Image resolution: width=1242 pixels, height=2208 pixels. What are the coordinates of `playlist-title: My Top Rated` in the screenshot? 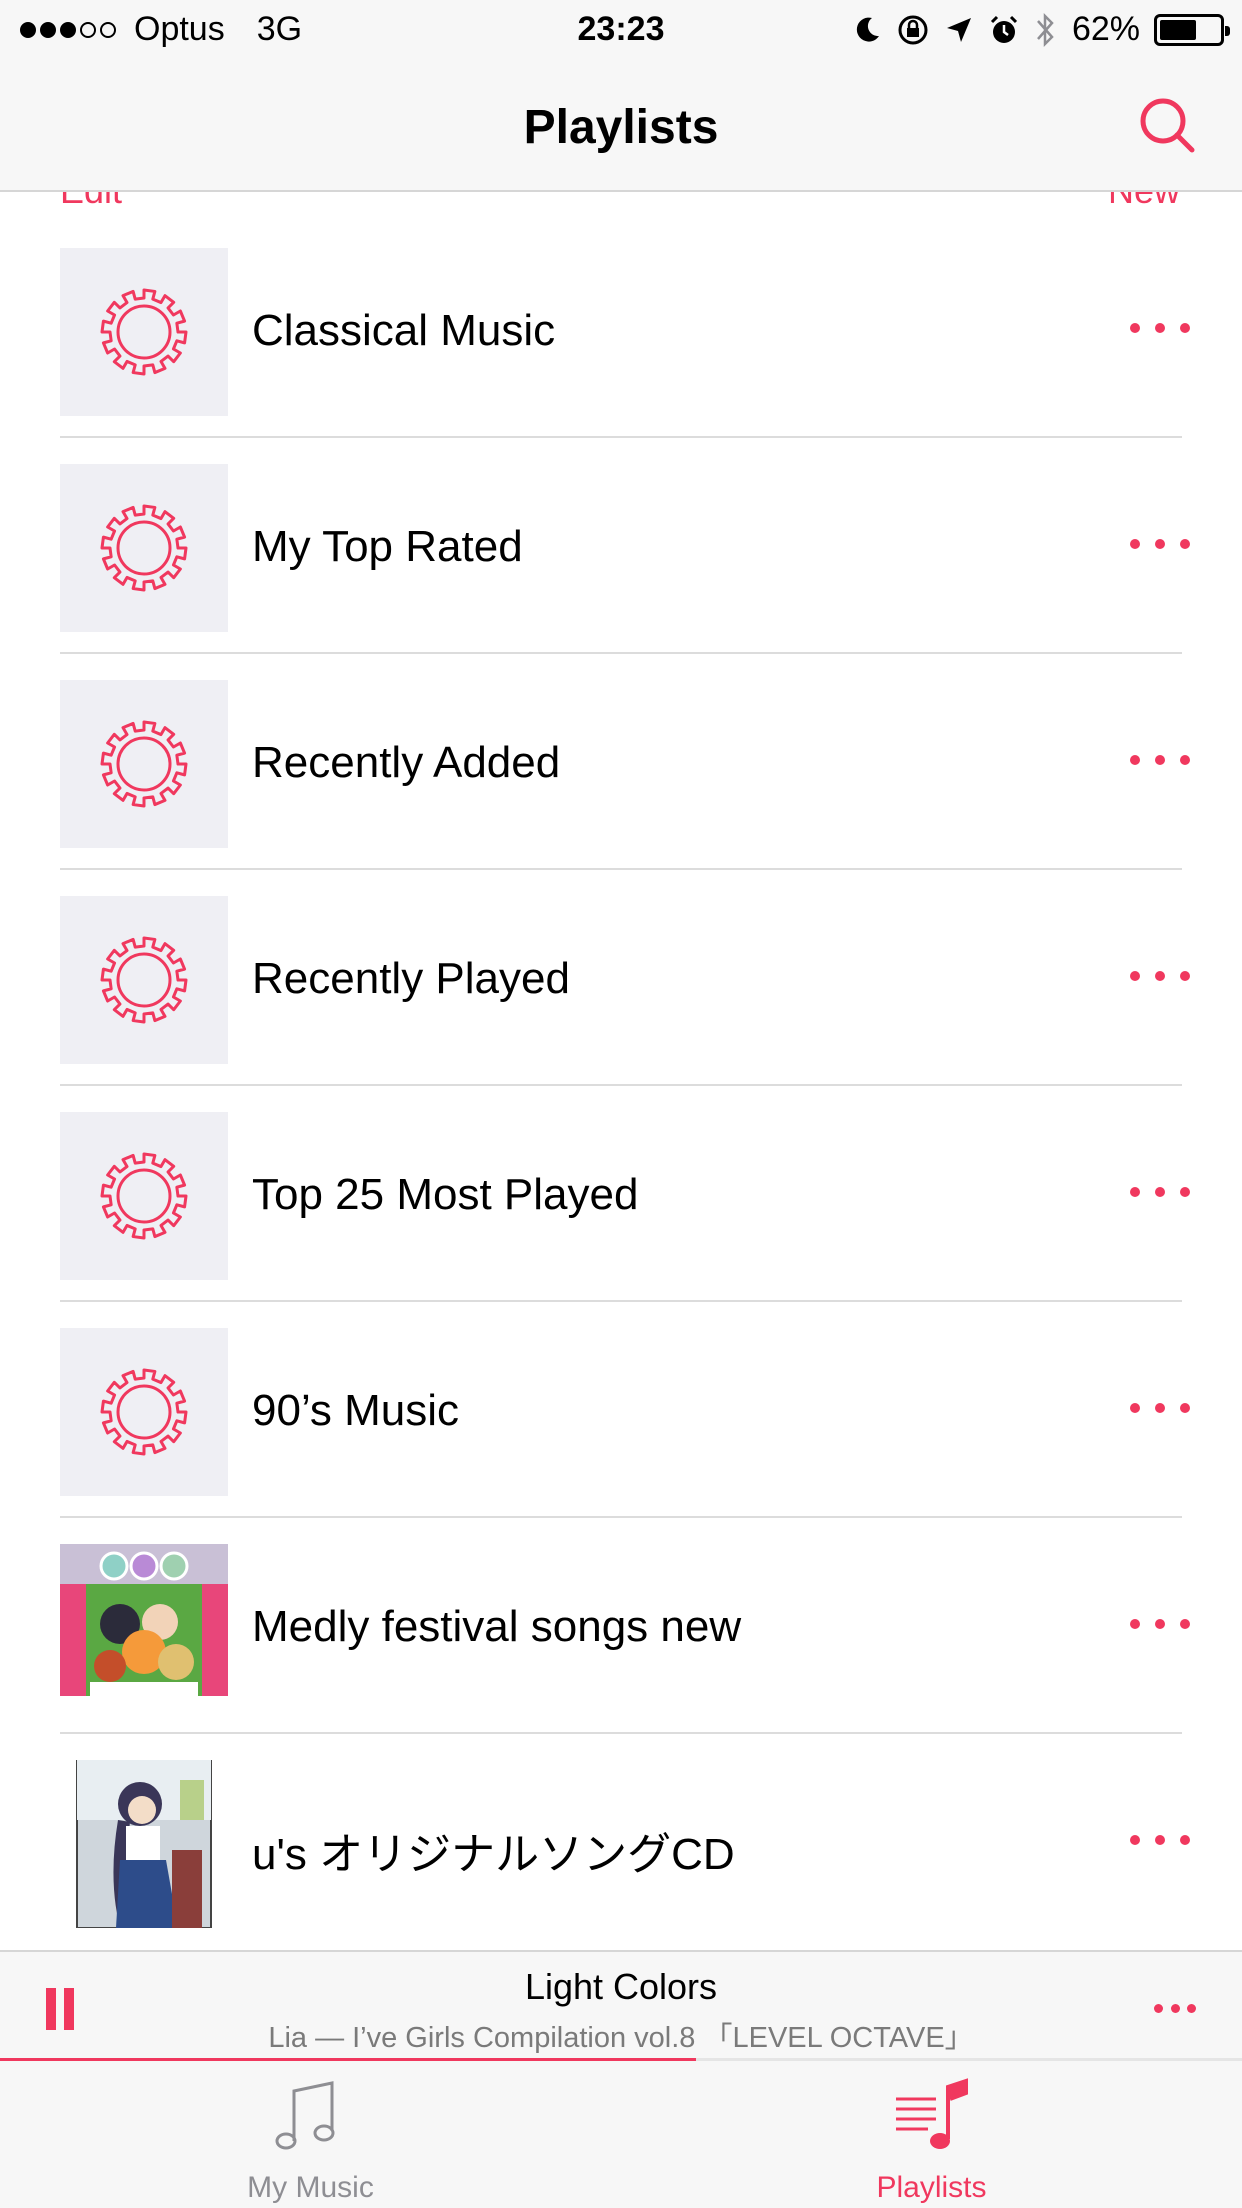 It's located at (387, 546).